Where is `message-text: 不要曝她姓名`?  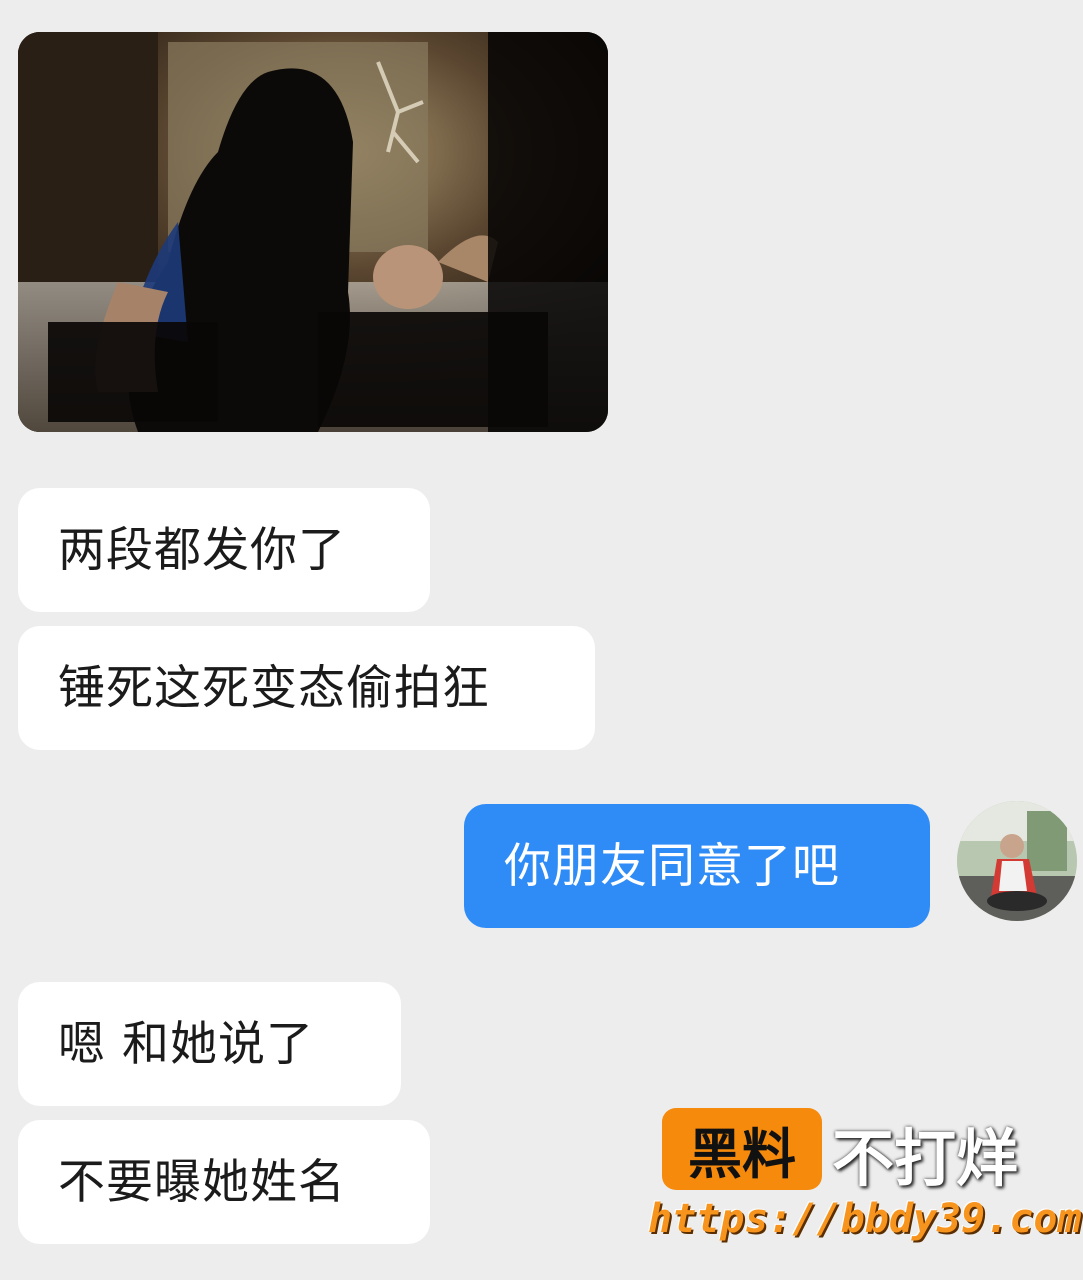
message-text: 不要曝她姓名 is located at coordinates (202, 1182).